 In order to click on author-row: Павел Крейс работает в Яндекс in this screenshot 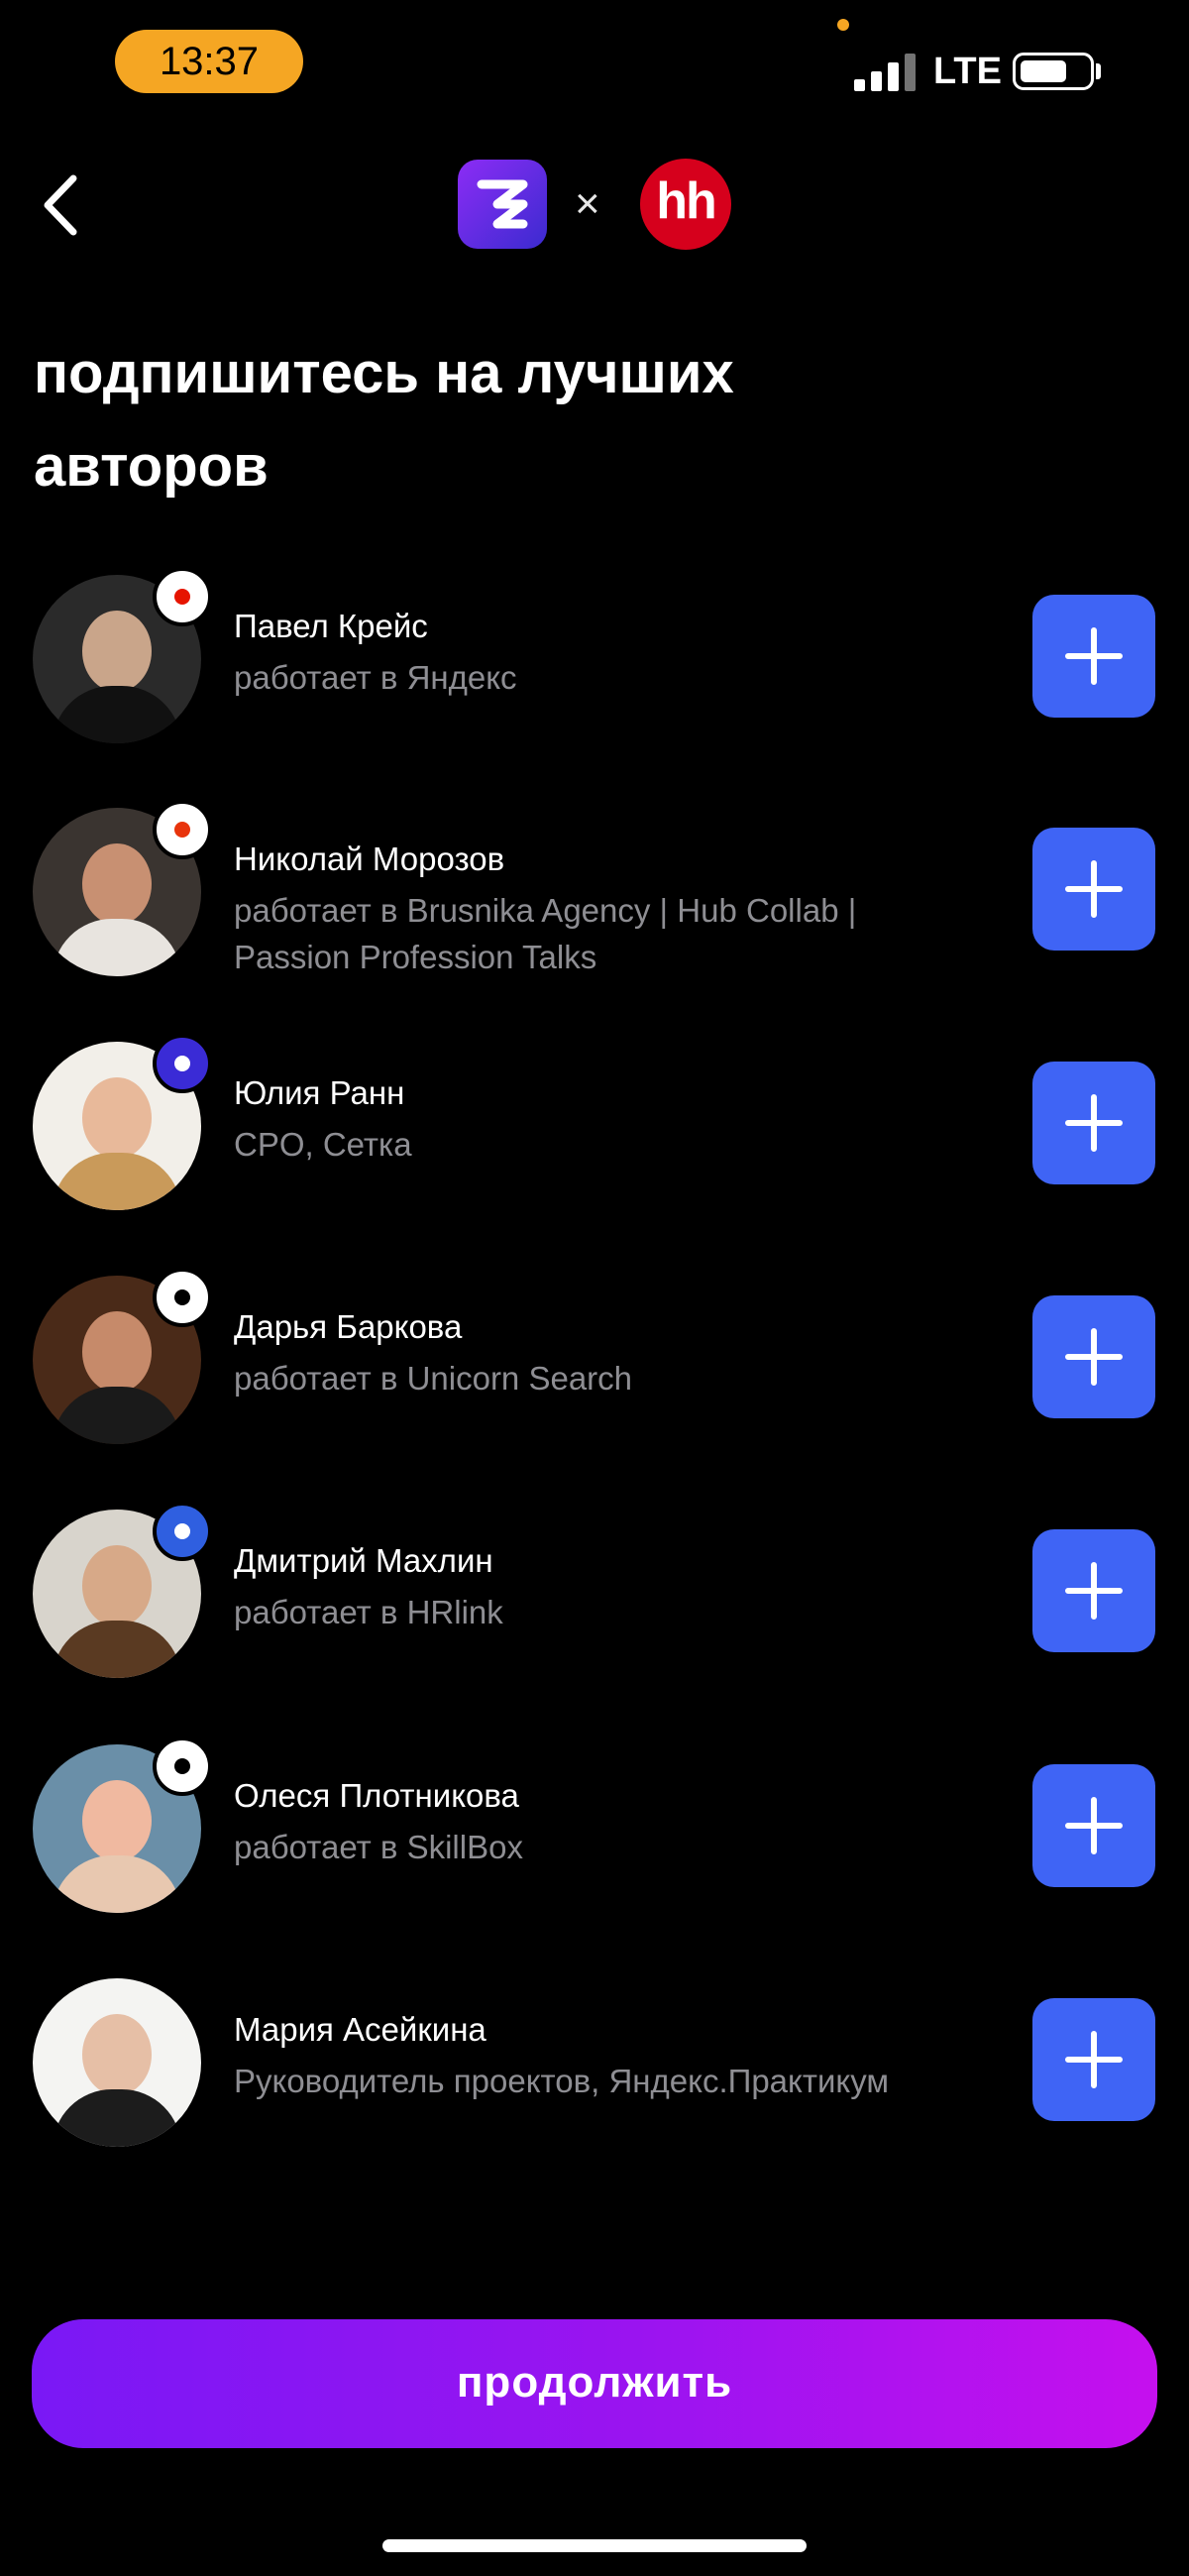, I will do `click(594, 660)`.